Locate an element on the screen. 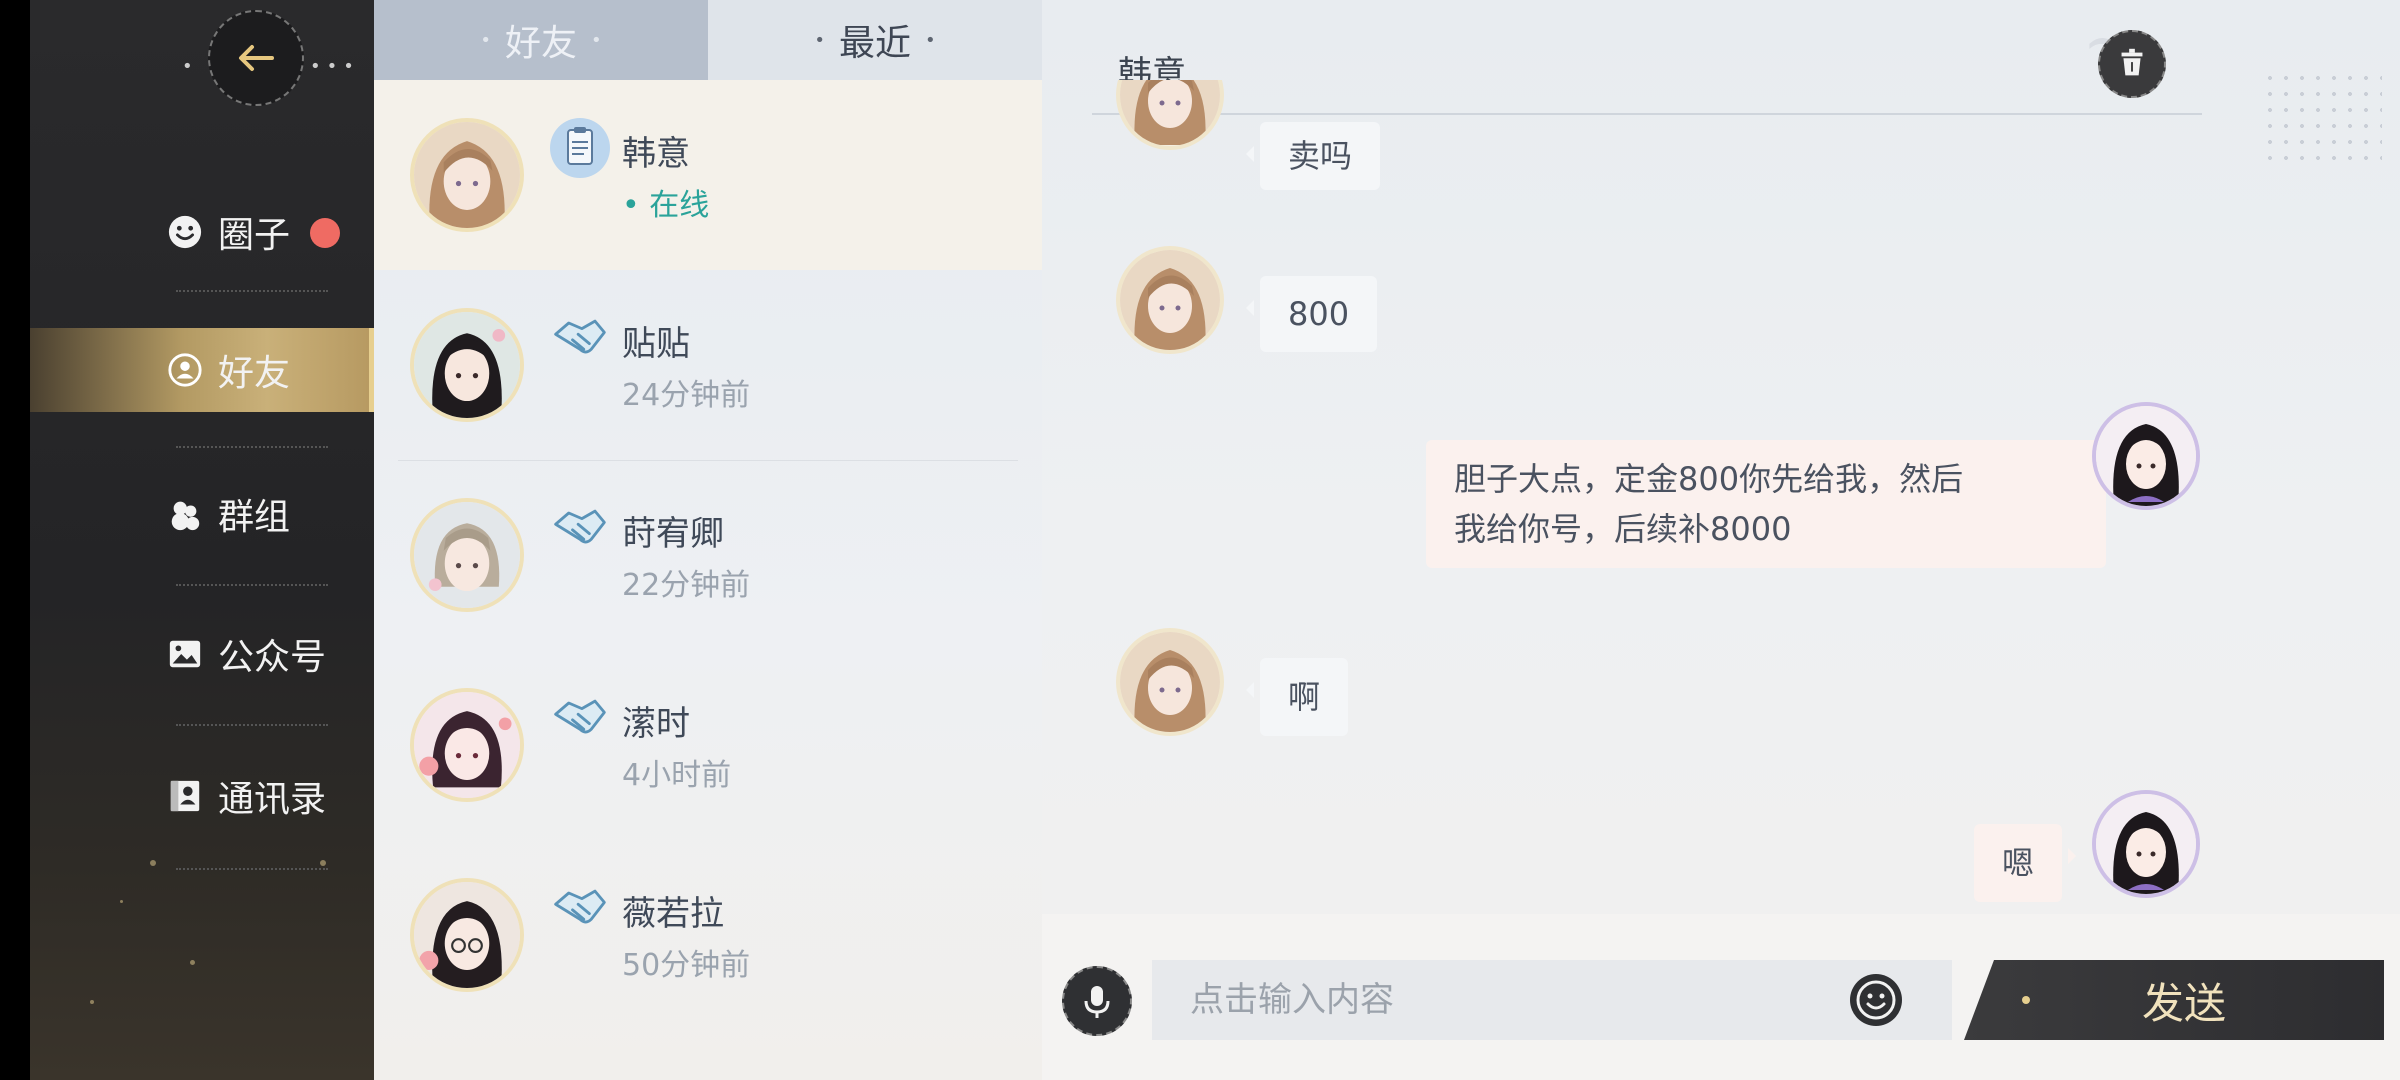 This screenshot has width=2400, height=1080. message-bubble-received: 啊 is located at coordinates (1297, 697).